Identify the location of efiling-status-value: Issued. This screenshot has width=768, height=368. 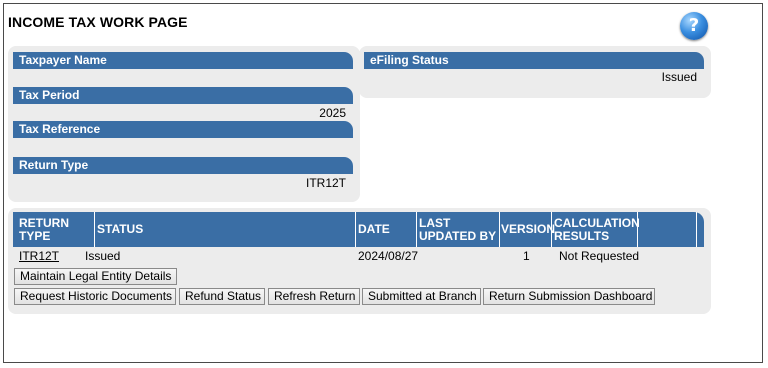
(679, 77).